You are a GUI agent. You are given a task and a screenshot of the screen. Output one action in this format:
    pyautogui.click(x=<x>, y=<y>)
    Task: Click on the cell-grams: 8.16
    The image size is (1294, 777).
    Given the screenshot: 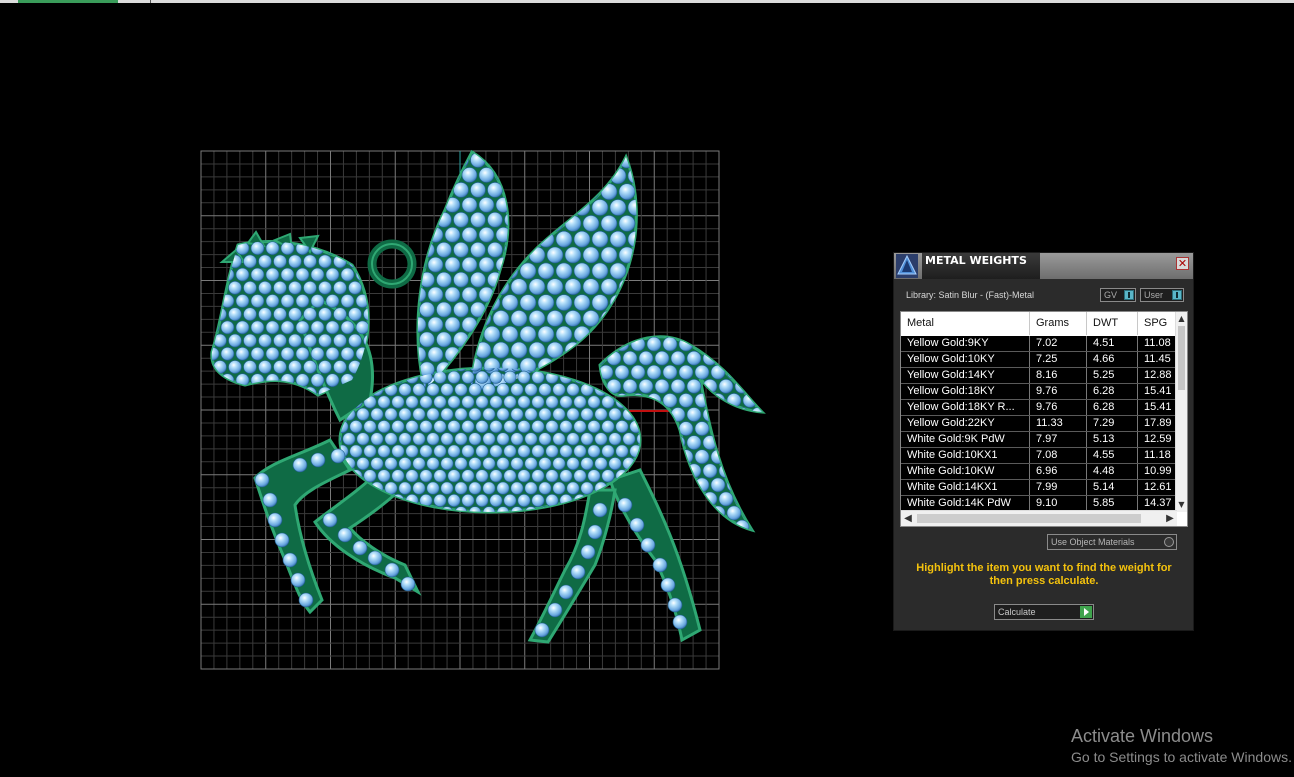 What is the action you would take?
    pyautogui.click(x=1058, y=375)
    